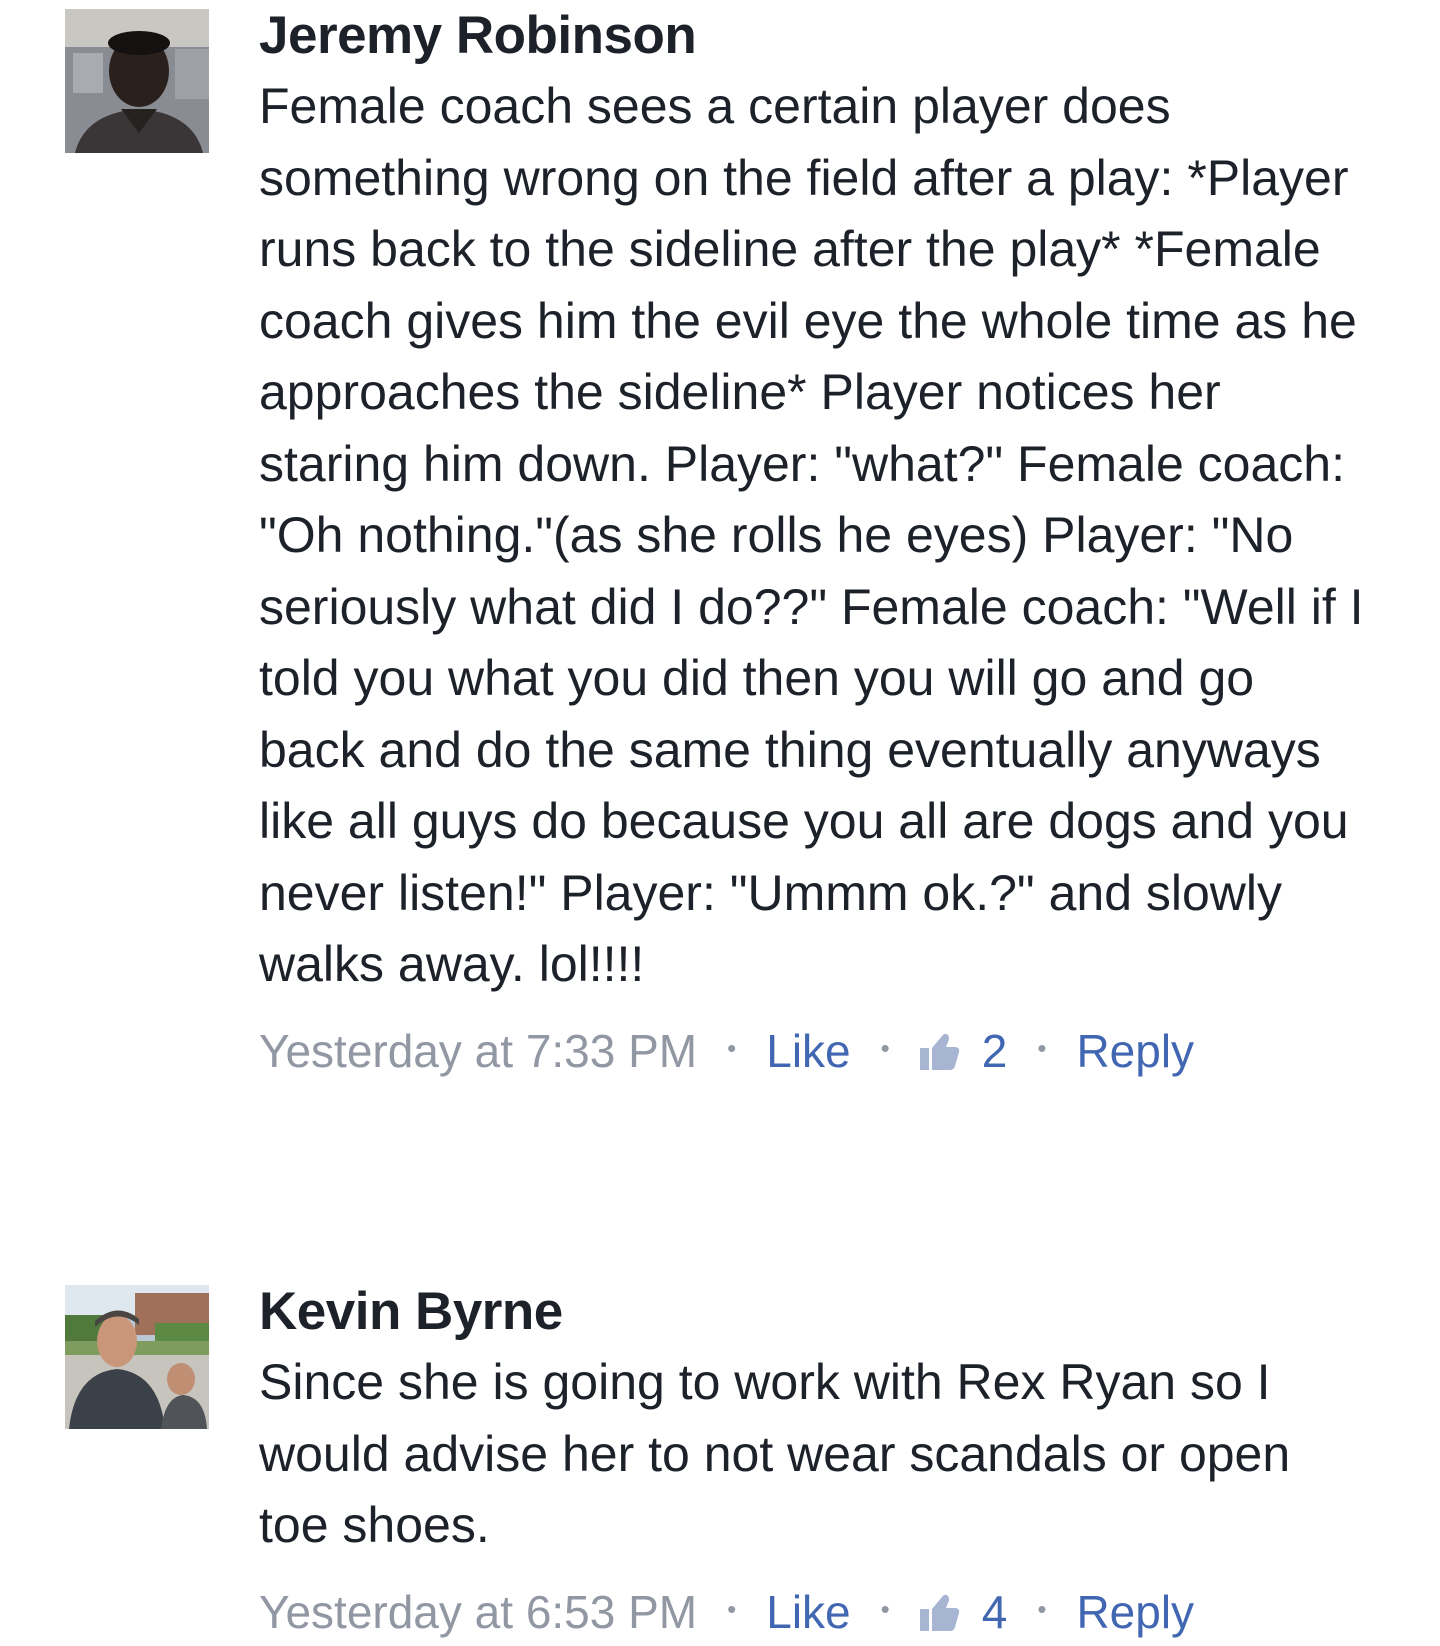 The image size is (1440, 1646). What do you see at coordinates (963, 1051) in the screenshot?
I see `like-count: 2` at bounding box center [963, 1051].